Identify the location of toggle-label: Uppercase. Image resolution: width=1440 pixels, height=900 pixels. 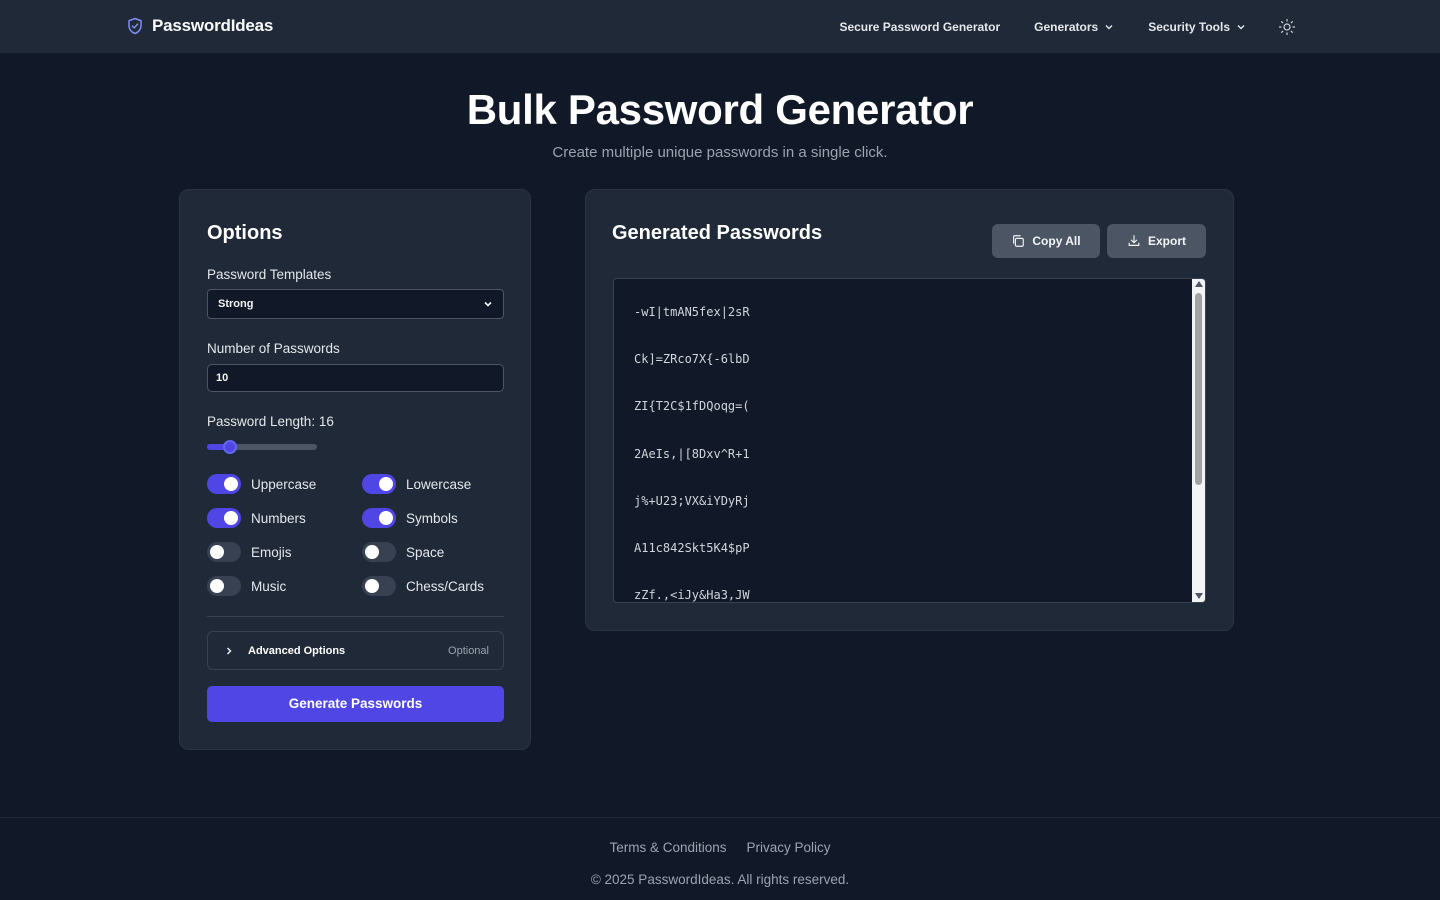
(284, 484).